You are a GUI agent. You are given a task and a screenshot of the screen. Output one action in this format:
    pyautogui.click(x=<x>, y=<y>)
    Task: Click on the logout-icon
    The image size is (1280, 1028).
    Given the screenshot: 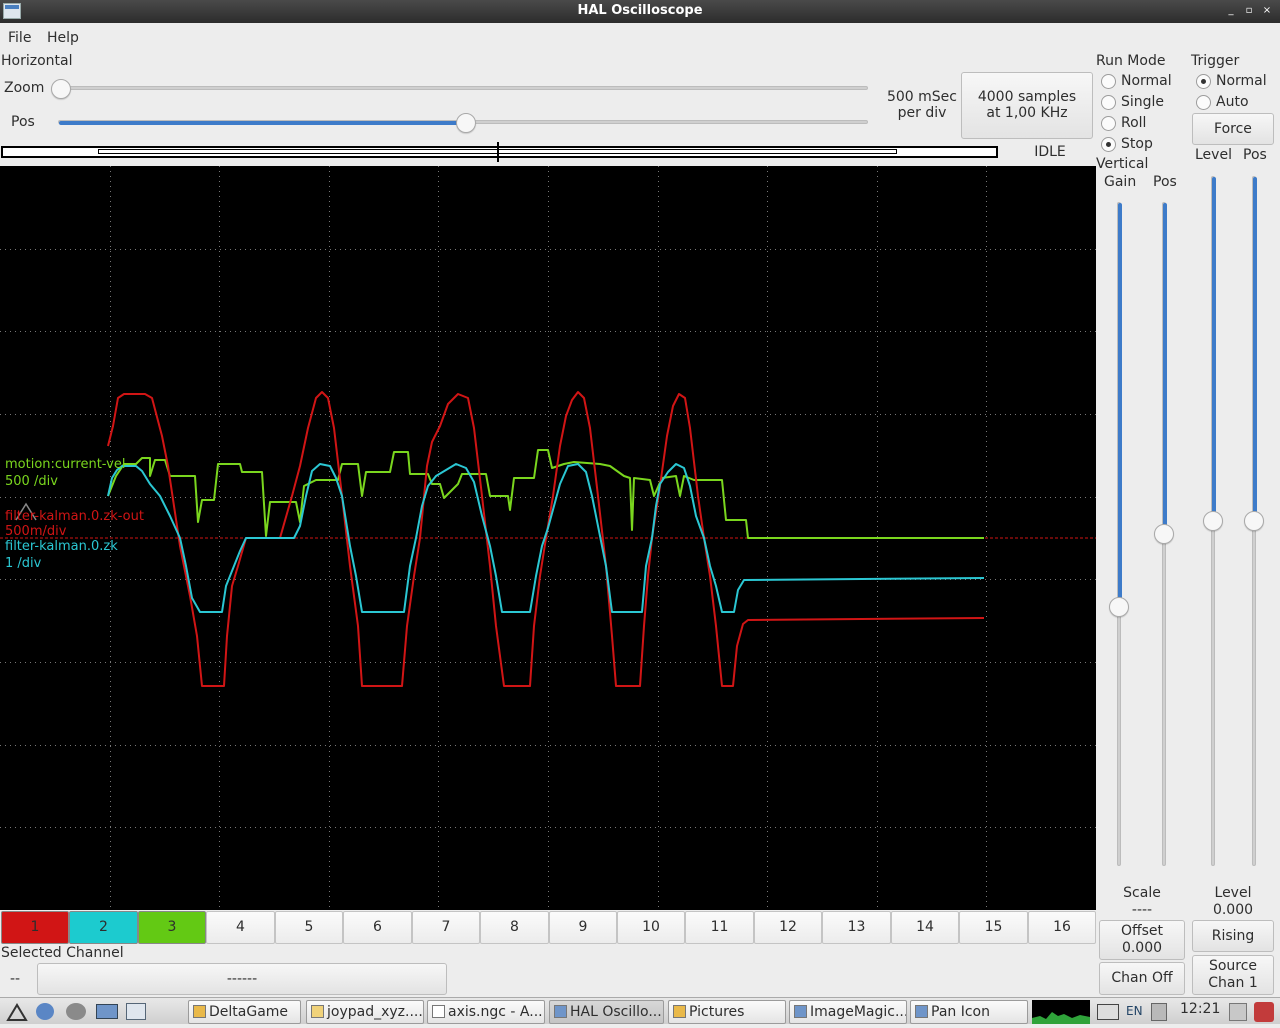 What is the action you would take?
    pyautogui.click(x=1264, y=1012)
    